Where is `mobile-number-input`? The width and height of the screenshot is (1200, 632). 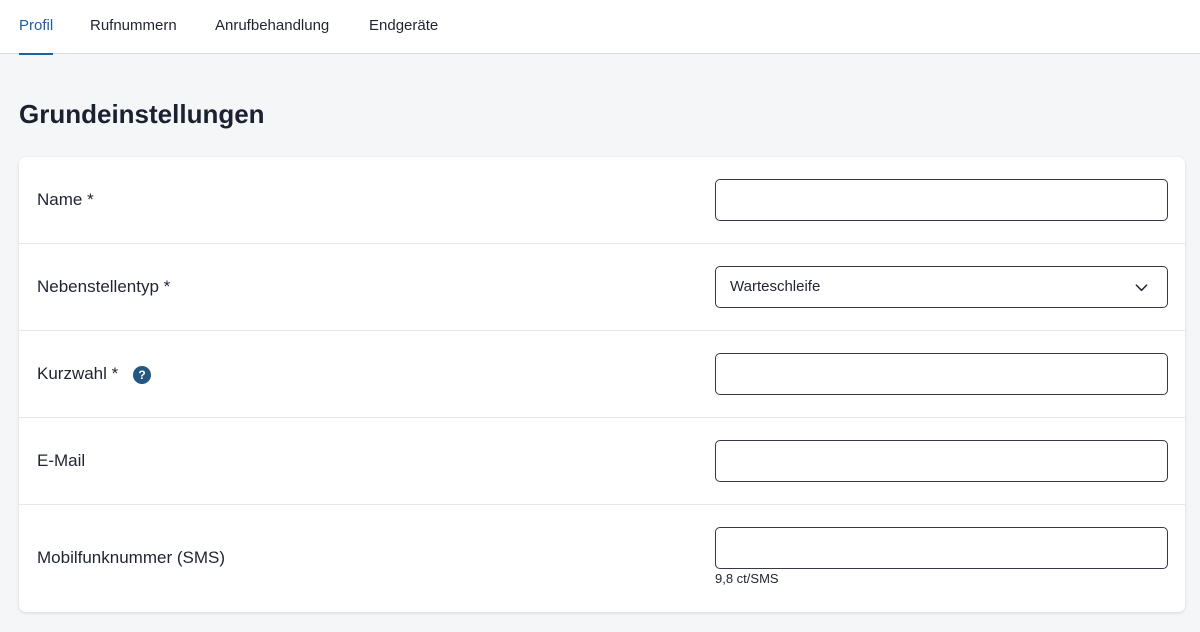
mobile-number-input is located at coordinates (941, 548).